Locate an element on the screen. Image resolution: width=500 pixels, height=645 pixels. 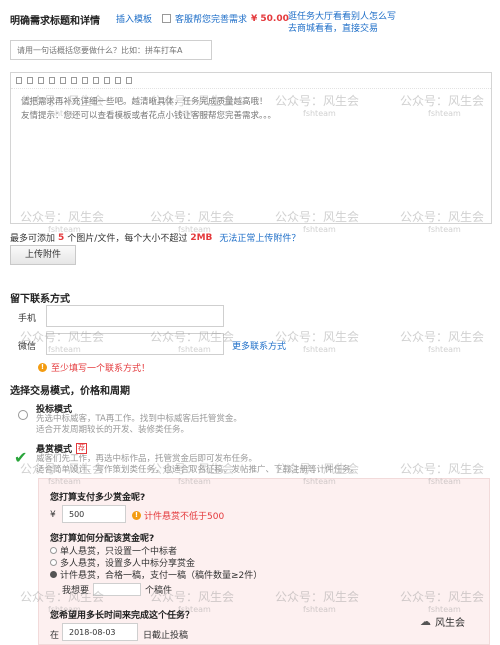
attach-prefix: 最多可添加 is located at coordinates (33, 239).